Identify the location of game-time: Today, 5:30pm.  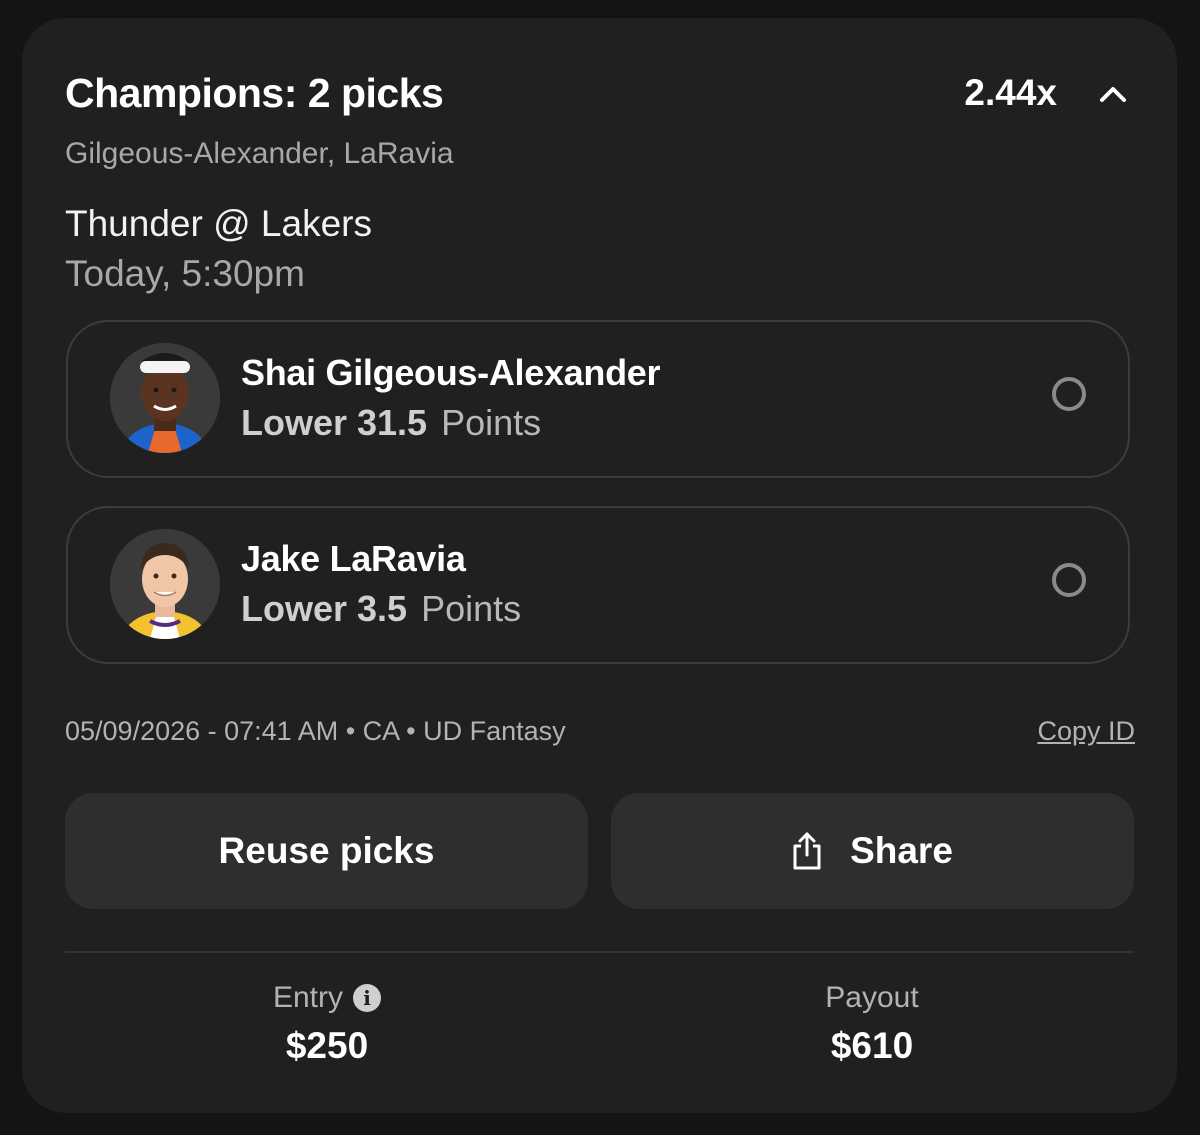
(185, 273).